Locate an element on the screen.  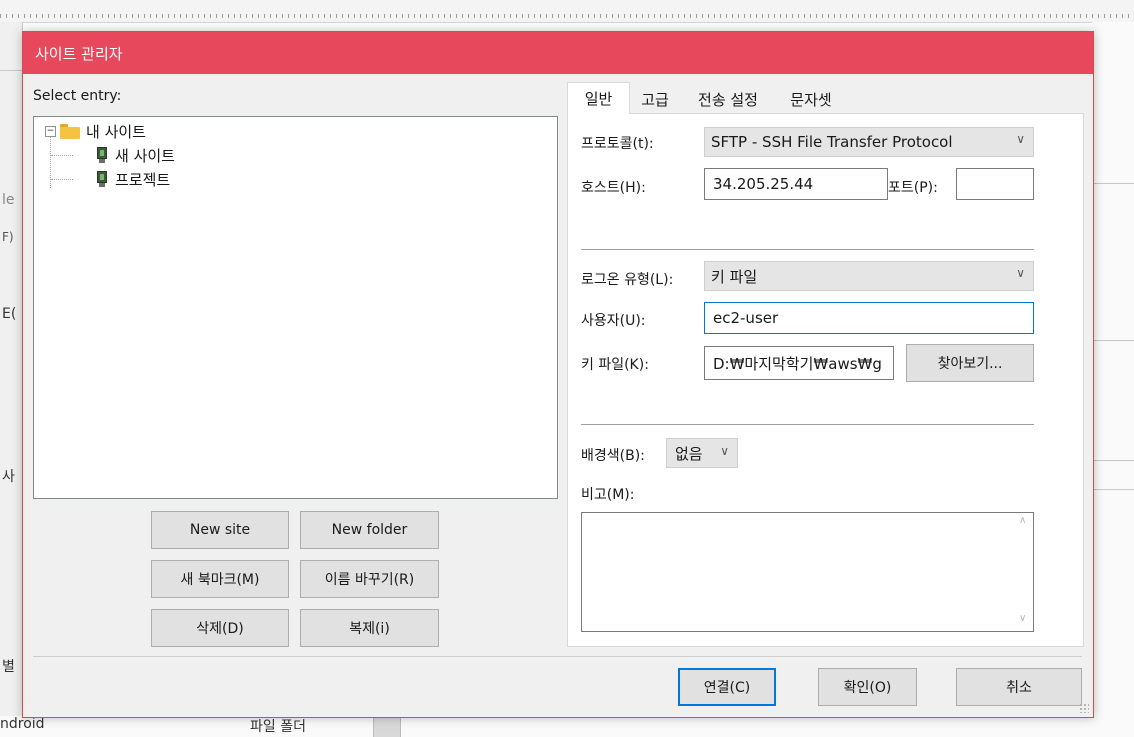
tree-item-new-site: 새 사이트 is located at coordinates (136, 155).